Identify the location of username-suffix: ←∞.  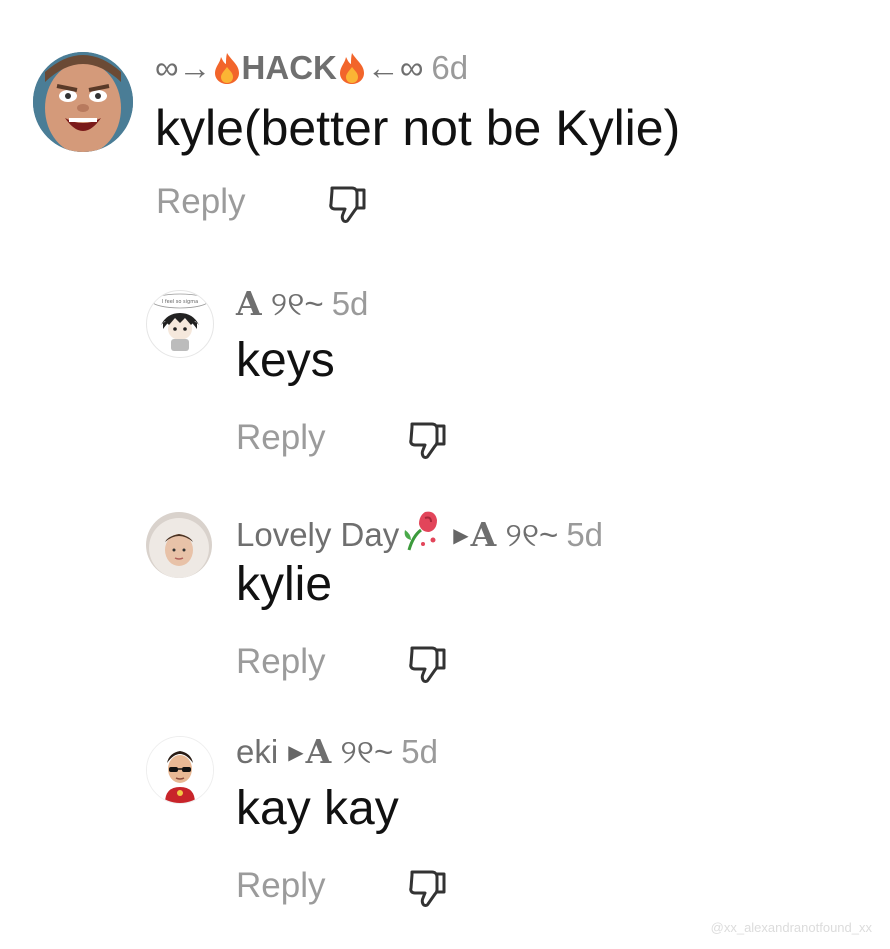
(395, 67).